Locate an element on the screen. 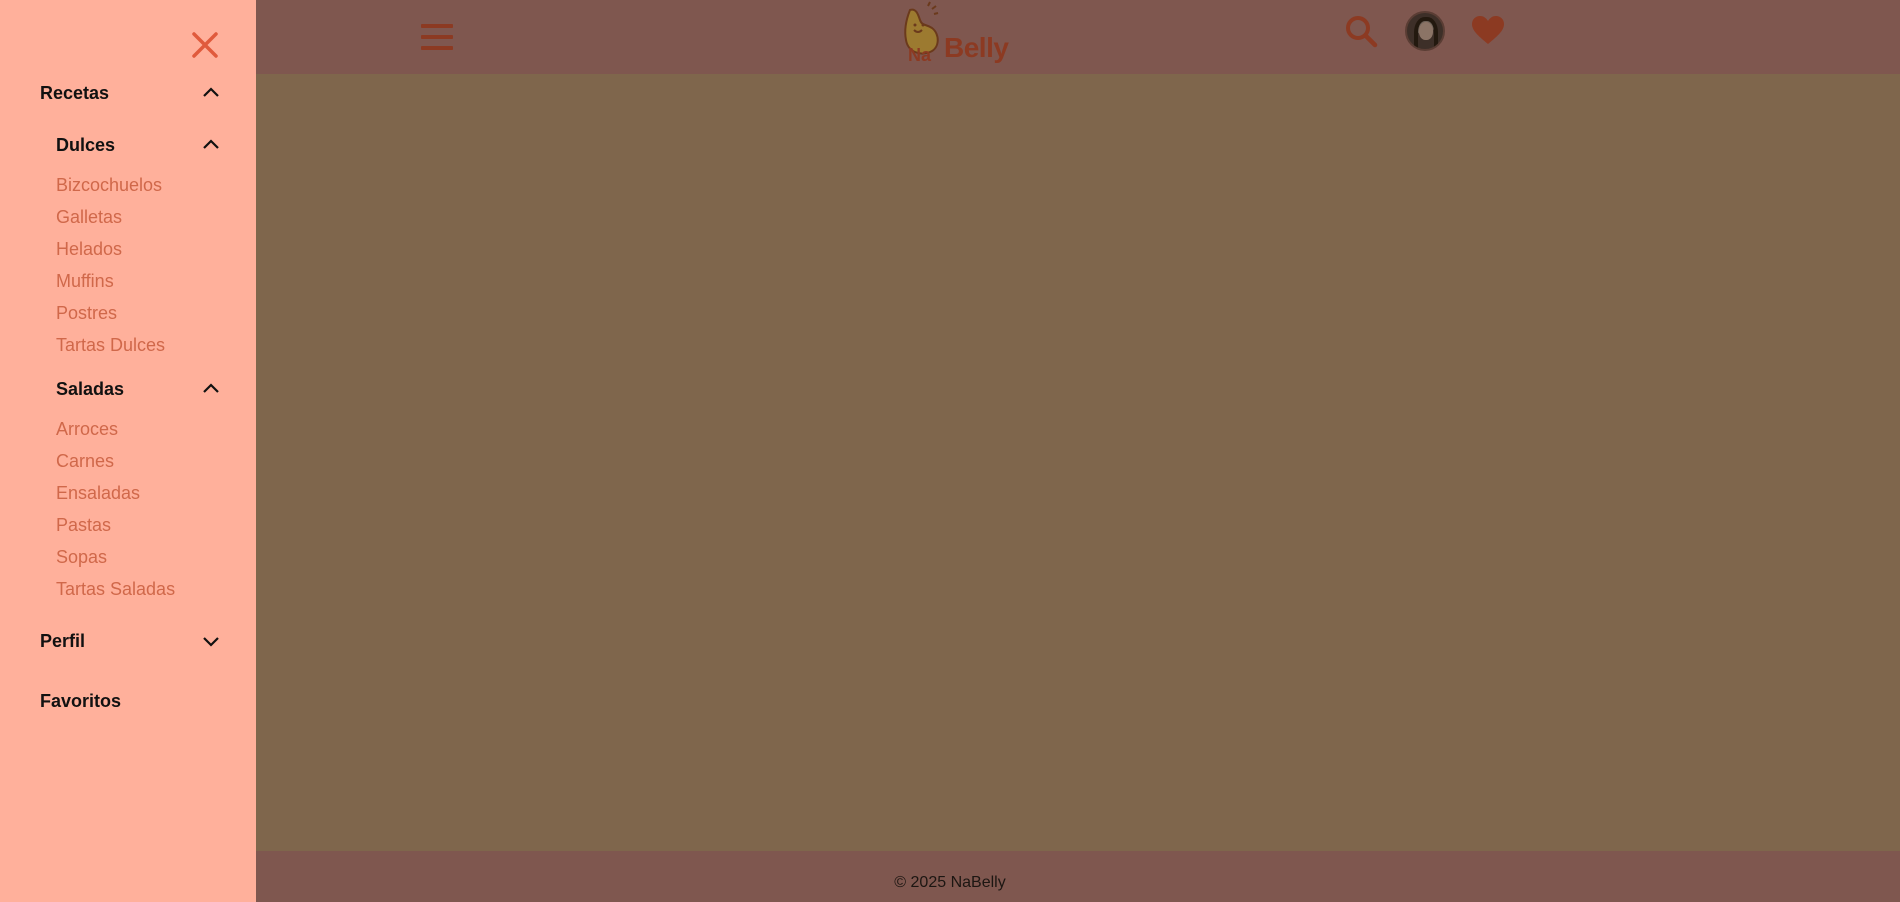 The image size is (1900, 902). sidebar-item-label: Perfil is located at coordinates (63, 640).